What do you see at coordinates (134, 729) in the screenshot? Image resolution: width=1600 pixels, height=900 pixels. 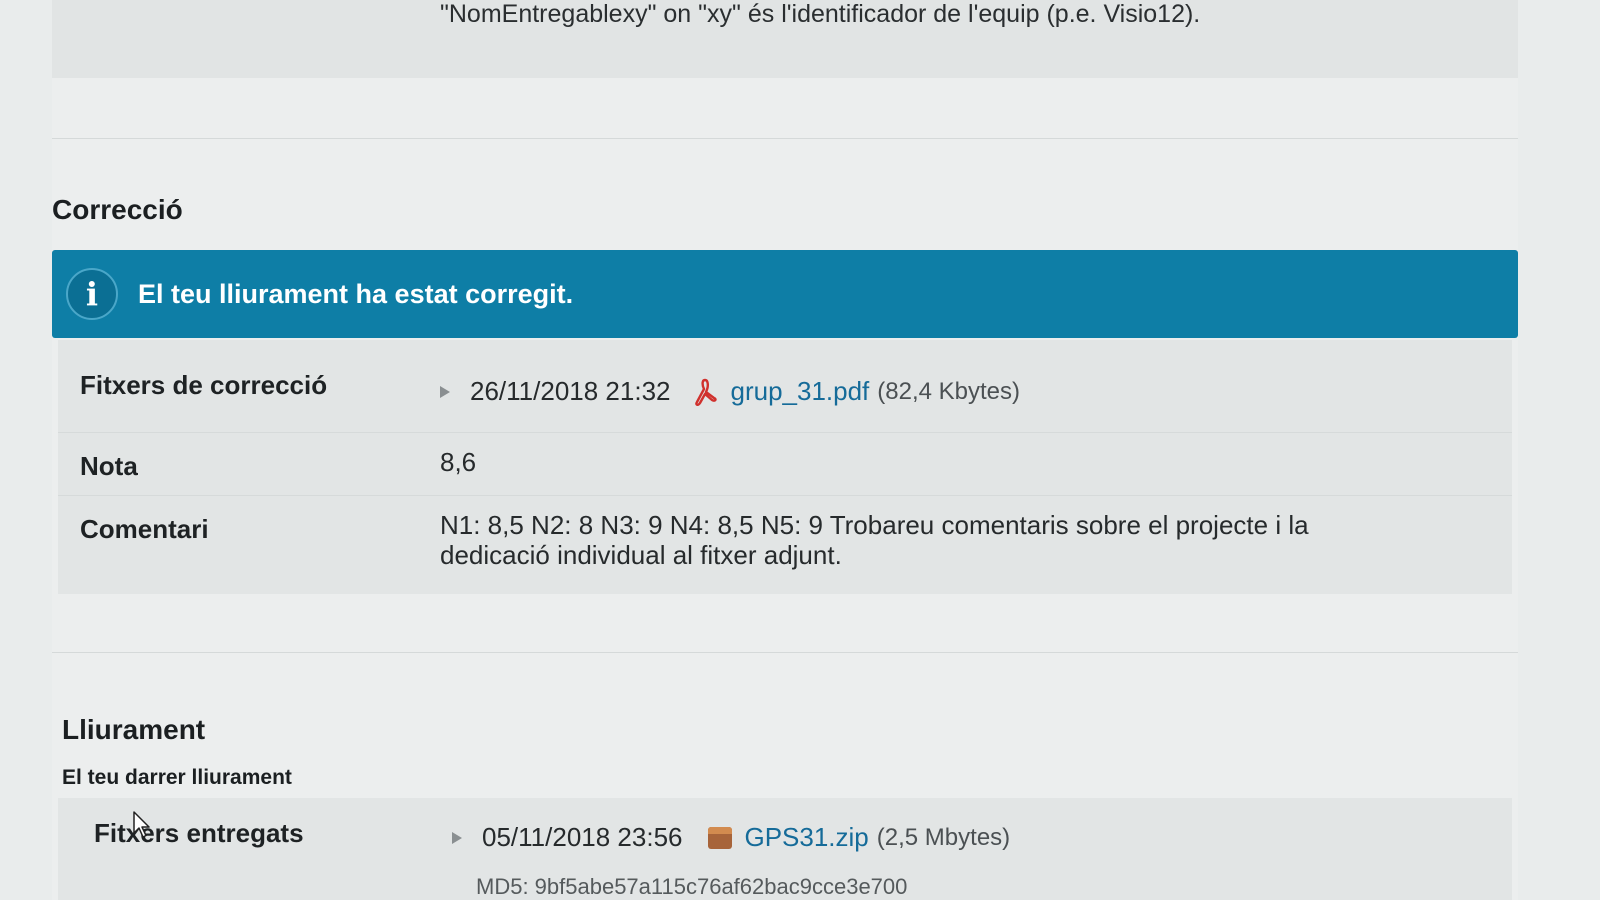 I see `section-title-lliurament: Lliurament` at bounding box center [134, 729].